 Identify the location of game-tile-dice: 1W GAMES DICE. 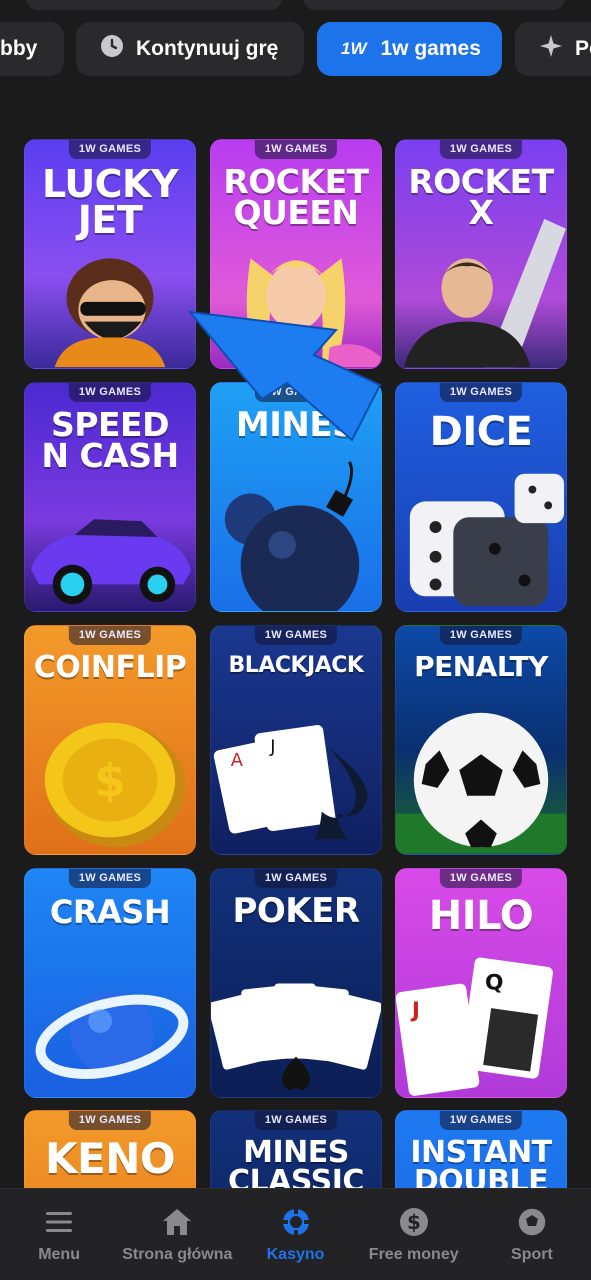
(481, 497).